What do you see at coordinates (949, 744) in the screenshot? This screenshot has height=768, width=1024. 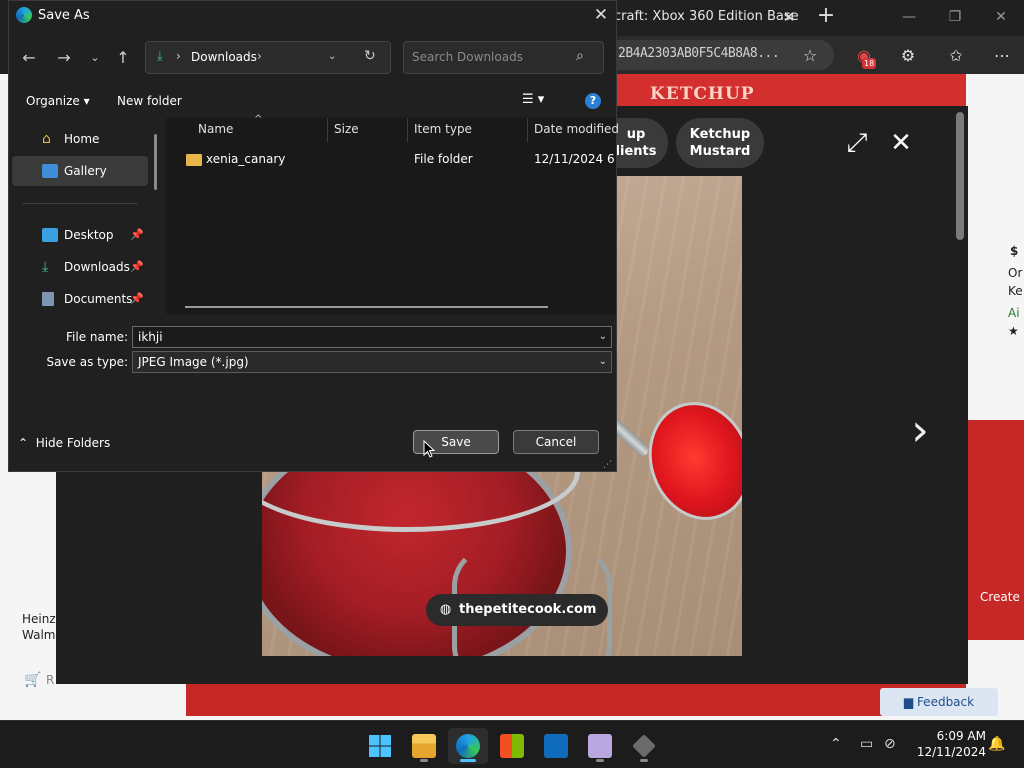 I see `clock: 6:09 AM 12/11/2024` at bounding box center [949, 744].